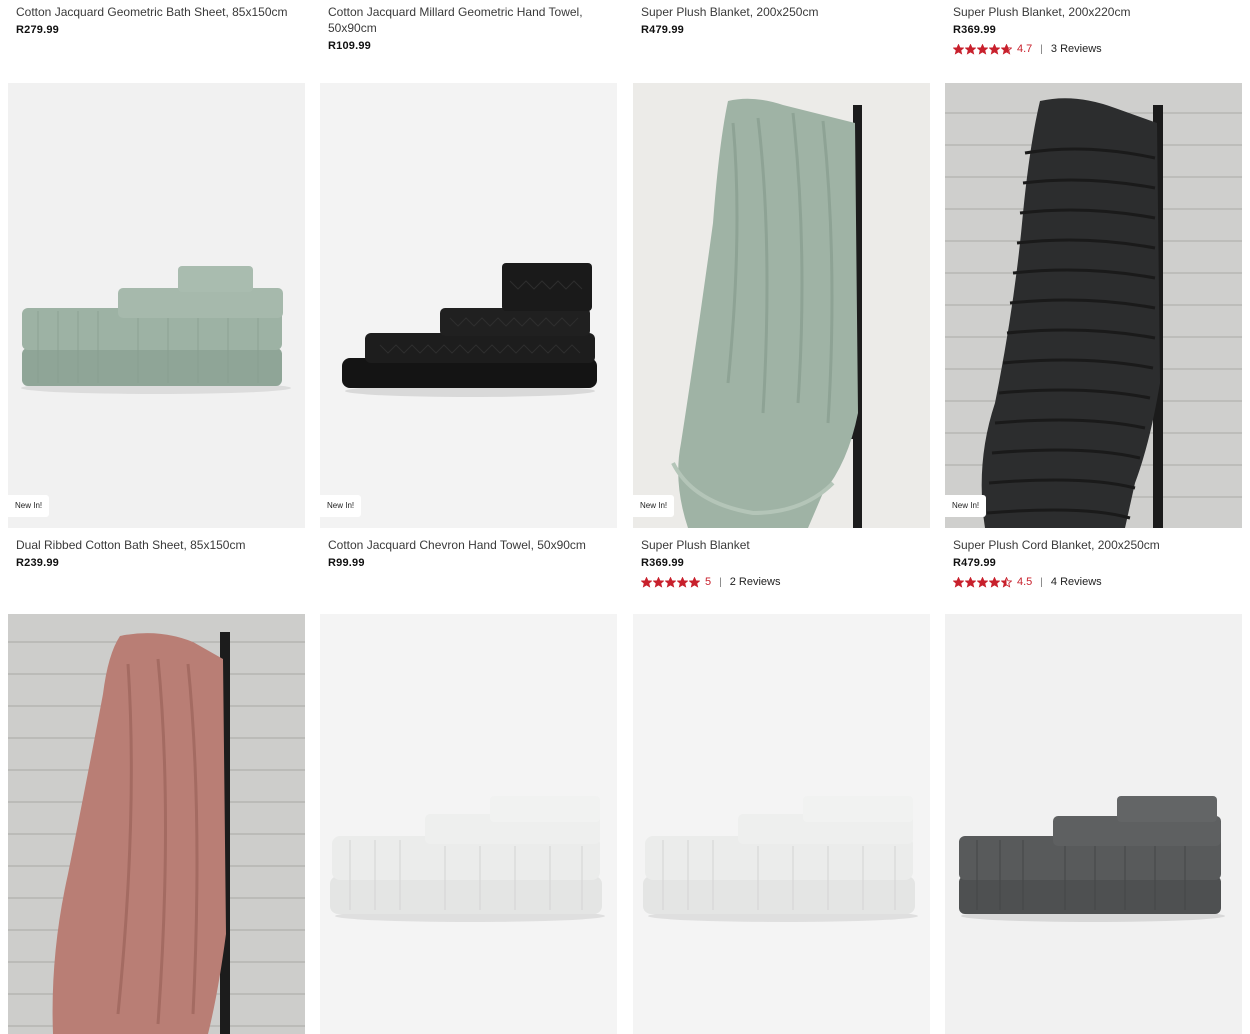  What do you see at coordinates (1093, 12) in the screenshot?
I see `product-title: Super Plush Blanket, 200x220cm` at bounding box center [1093, 12].